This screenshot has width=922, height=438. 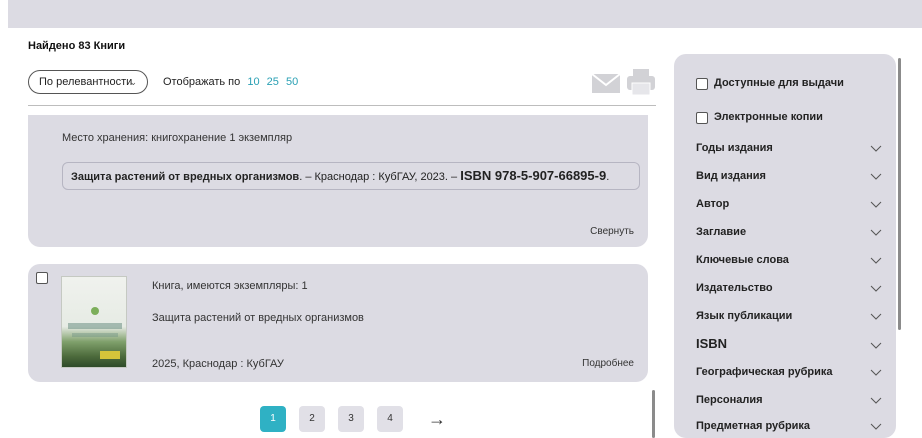 What do you see at coordinates (789, 207) in the screenshot?
I see `filter-group-author: Автор` at bounding box center [789, 207].